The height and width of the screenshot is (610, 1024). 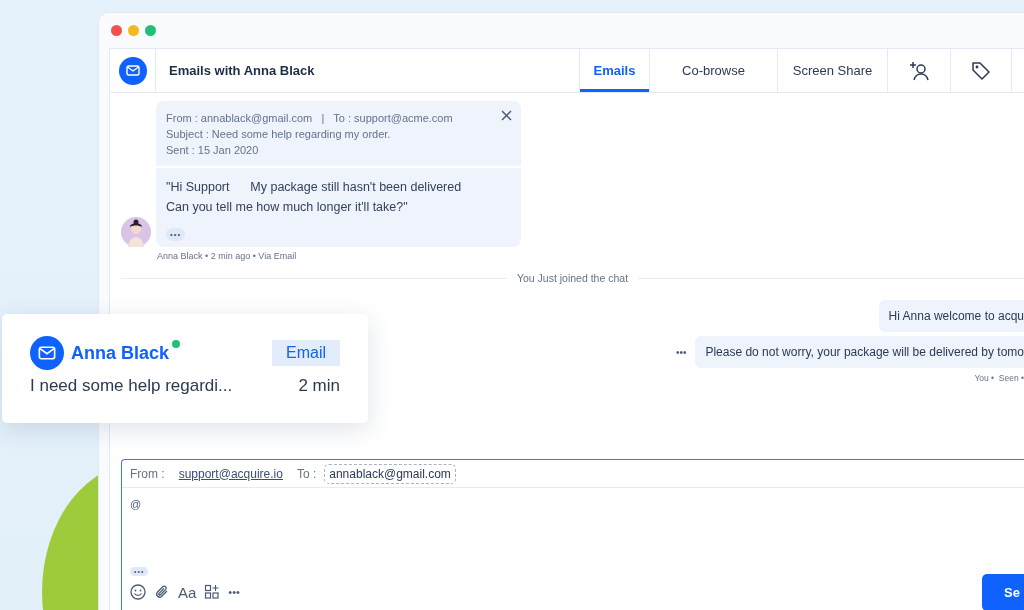 What do you see at coordinates (506, 115) in the screenshot?
I see `close-icon` at bounding box center [506, 115].